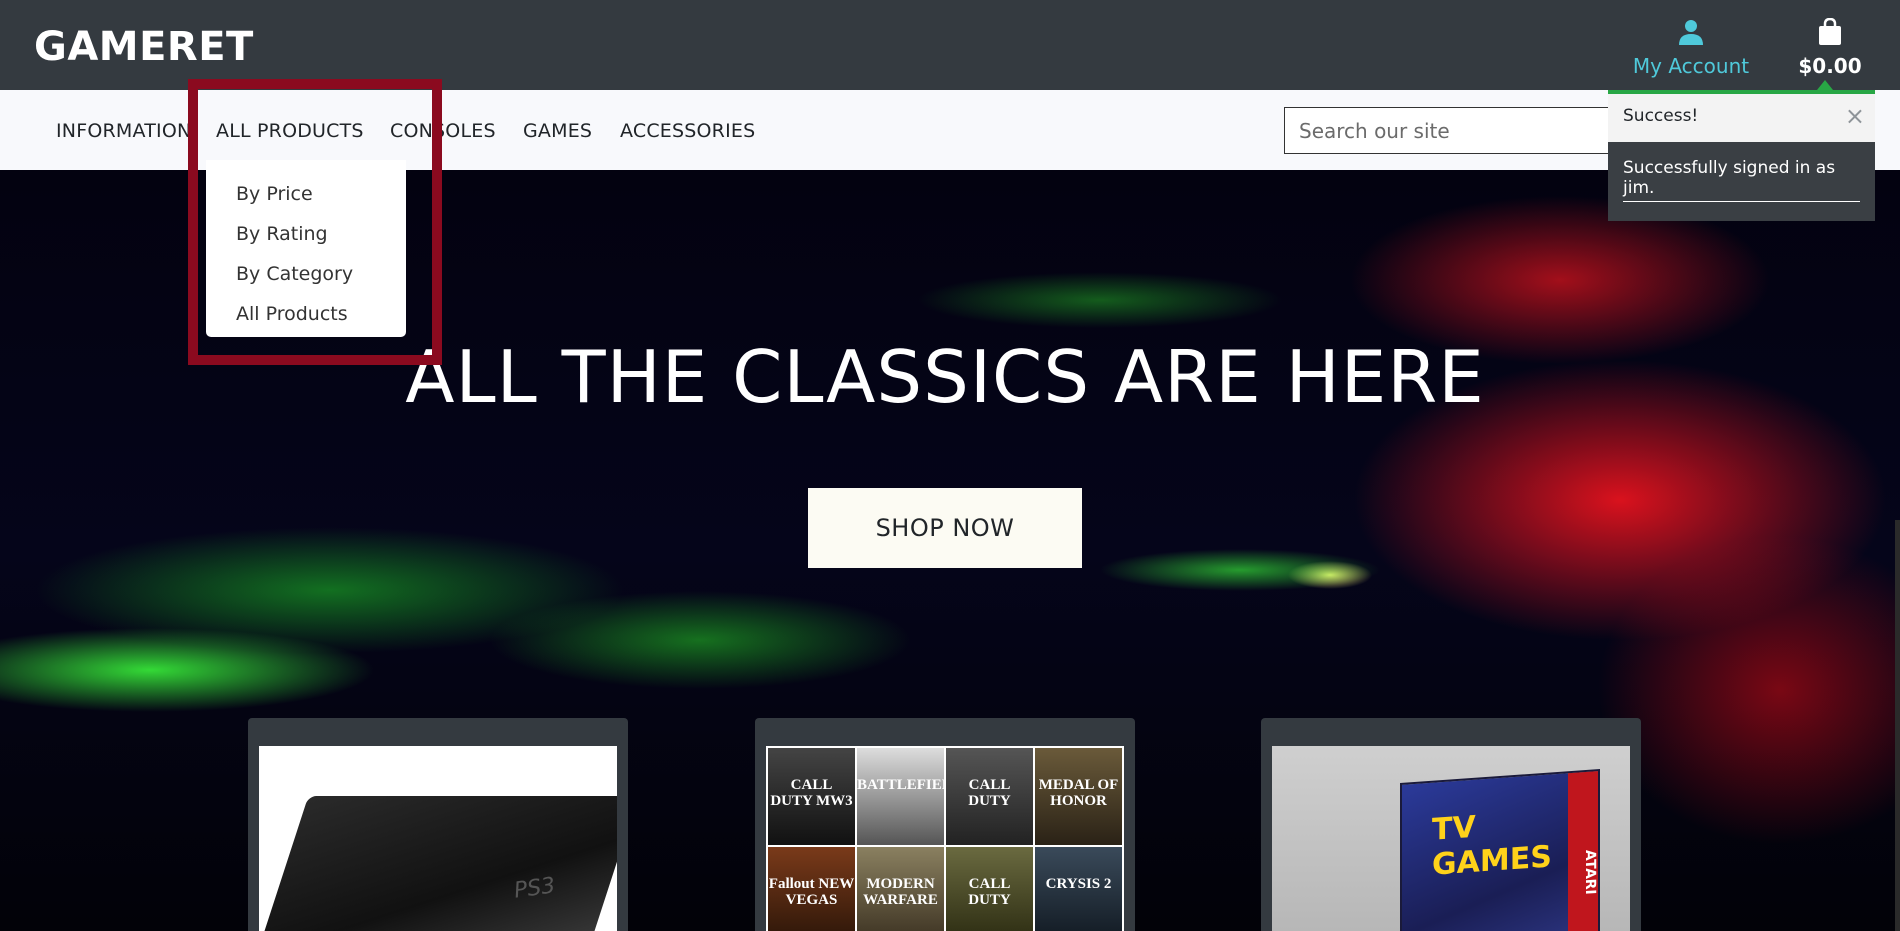 This screenshot has width=1900, height=931. I want to click on product-card-consoles: PS3, so click(438, 824).